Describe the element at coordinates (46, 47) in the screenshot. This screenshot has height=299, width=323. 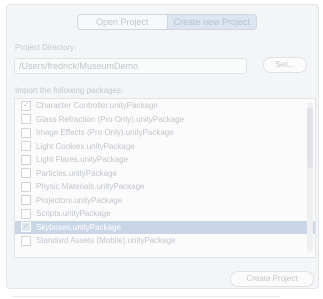
I see `project-directory-label: Project Directory:` at that location.